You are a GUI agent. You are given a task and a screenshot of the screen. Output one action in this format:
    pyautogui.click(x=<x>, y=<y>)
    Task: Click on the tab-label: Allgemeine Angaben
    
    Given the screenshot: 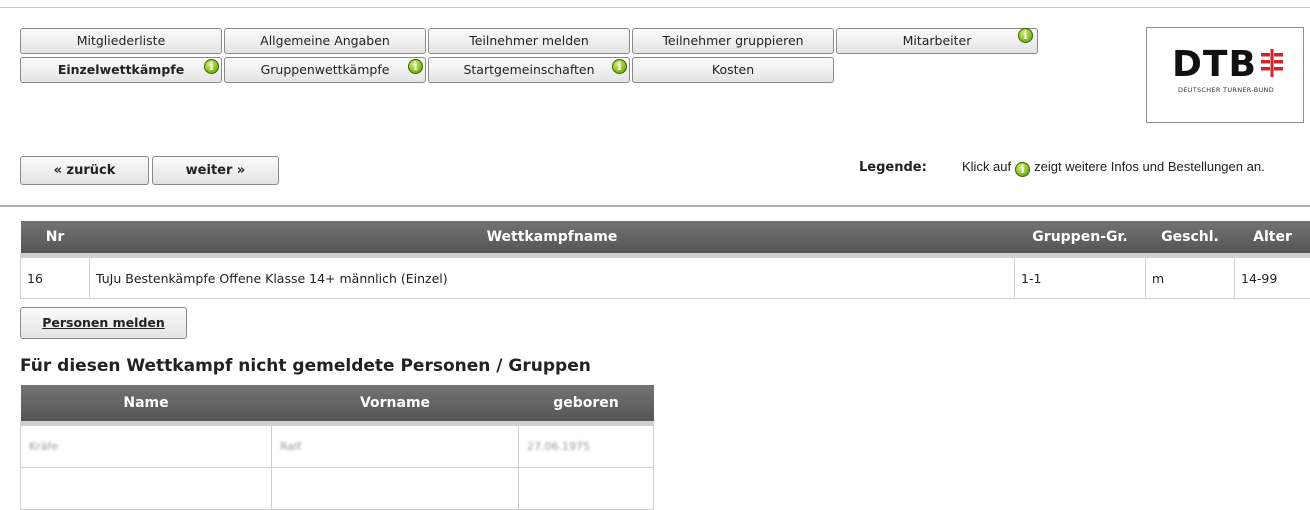 What is the action you would take?
    pyautogui.click(x=325, y=40)
    